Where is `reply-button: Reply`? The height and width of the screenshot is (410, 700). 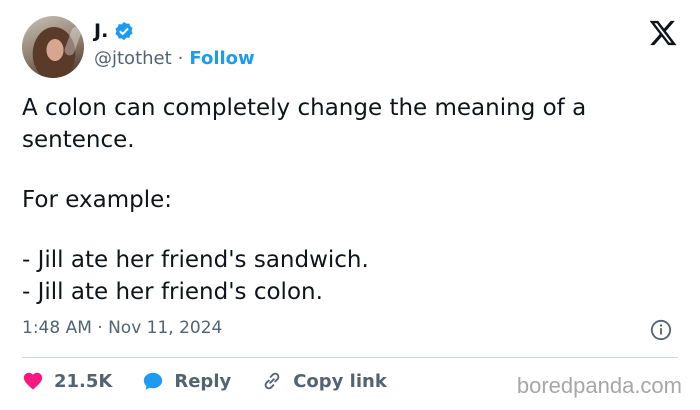
reply-button: Reply is located at coordinates (186, 381).